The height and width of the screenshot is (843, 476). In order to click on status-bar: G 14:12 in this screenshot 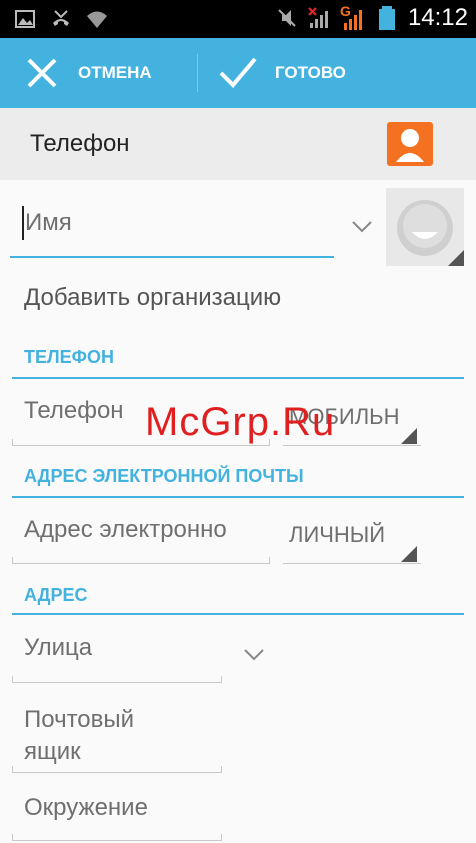, I will do `click(238, 19)`.